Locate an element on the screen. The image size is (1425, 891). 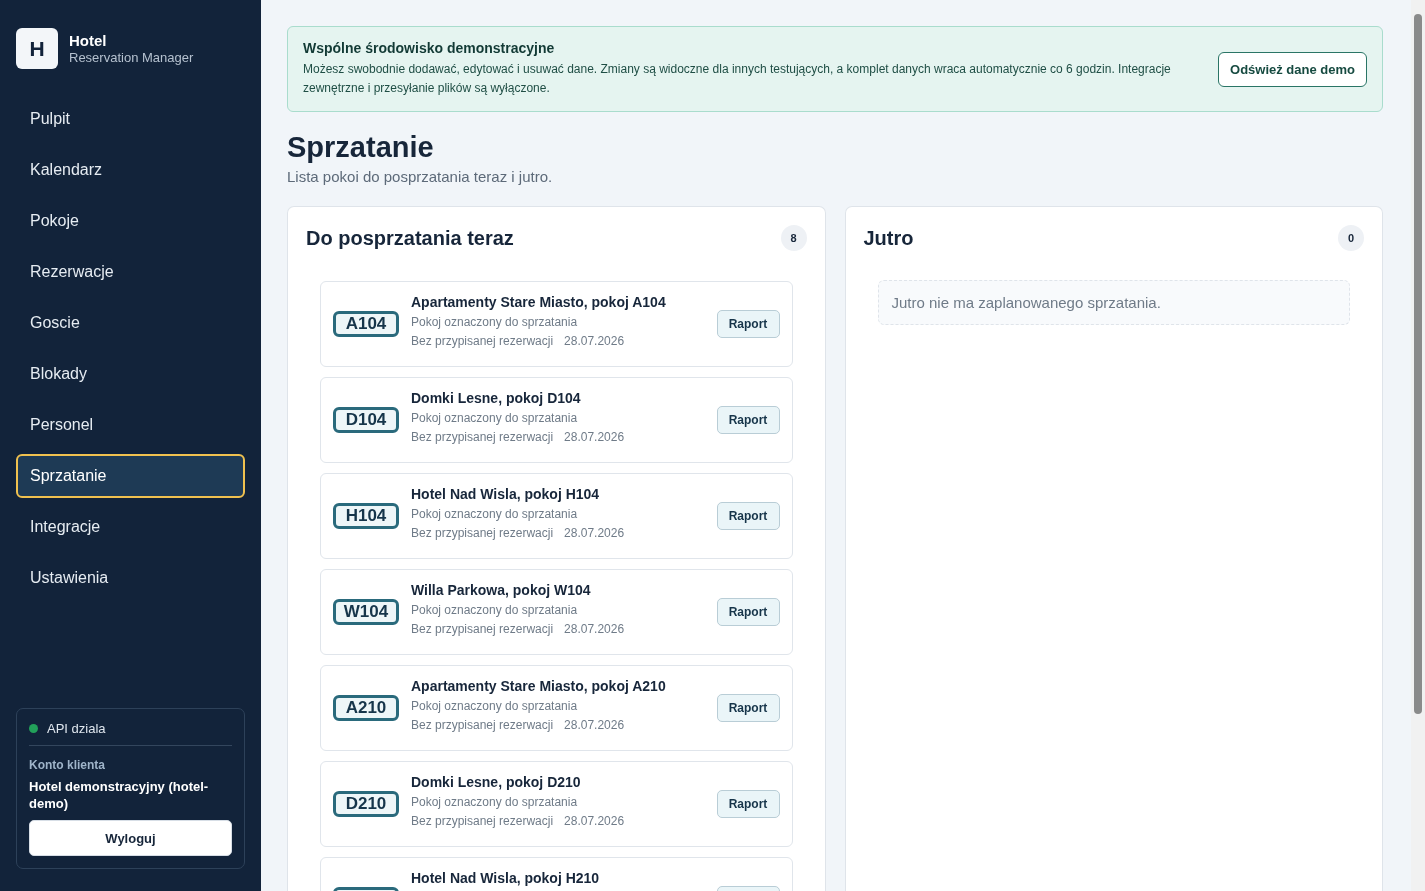
nav-item: Rezerwacje is located at coordinates (130, 272).